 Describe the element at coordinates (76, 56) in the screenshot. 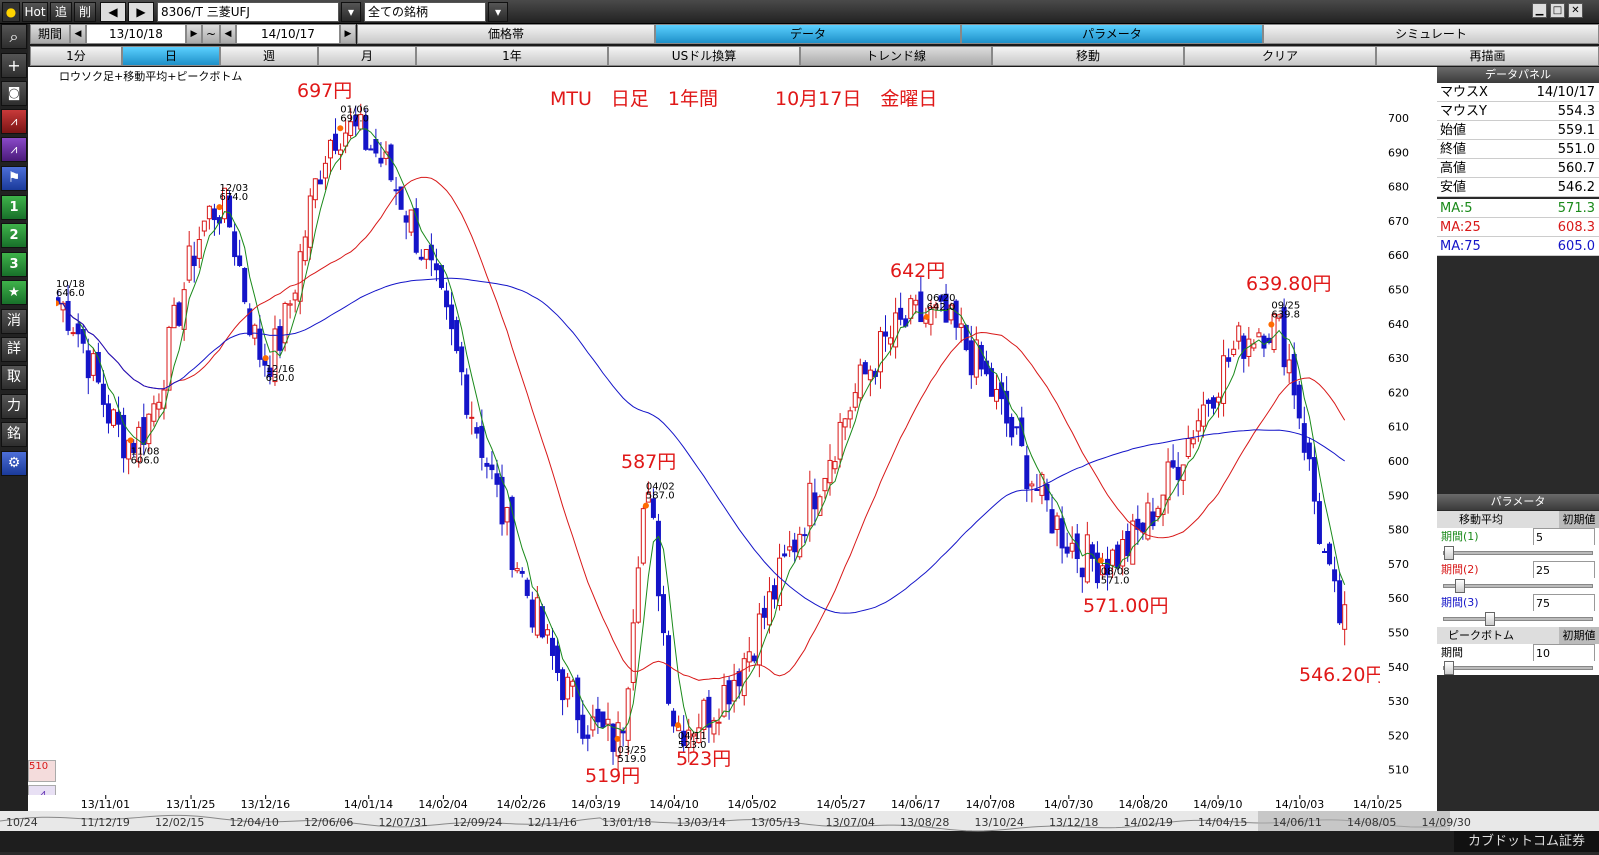

I see `interval-1min: 1分` at that location.